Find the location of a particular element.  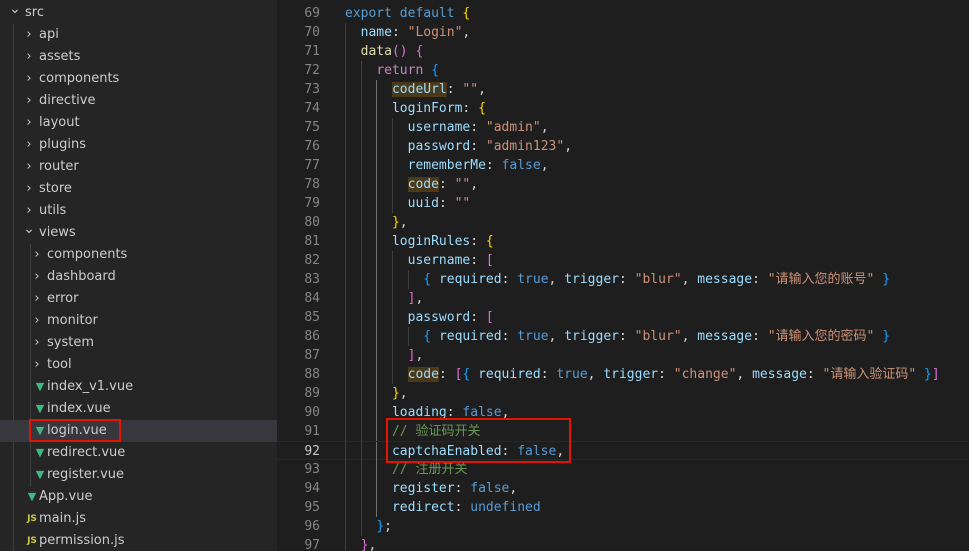

line-number: 81 is located at coordinates (312, 241).